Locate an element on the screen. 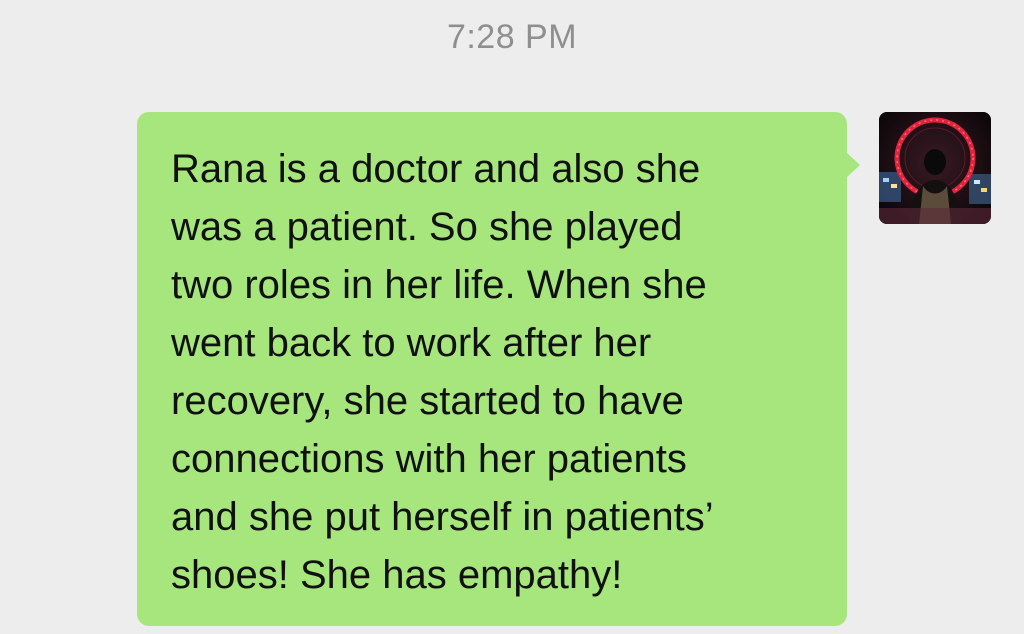  bubble-tail is located at coordinates (853, 165).